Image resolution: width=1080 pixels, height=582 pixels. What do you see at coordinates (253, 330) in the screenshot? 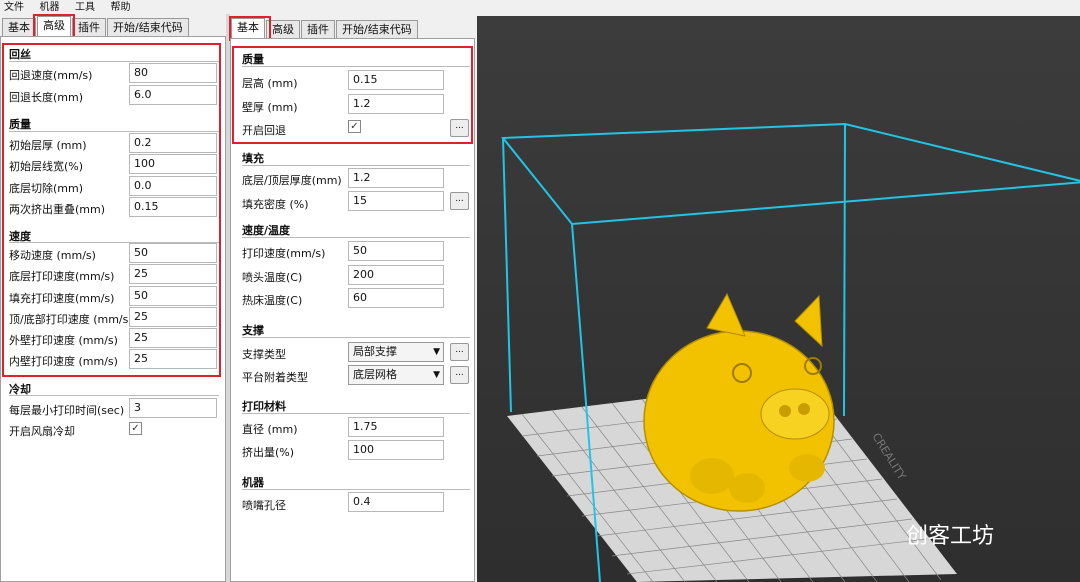
I see `section-support: 支撑` at bounding box center [253, 330].